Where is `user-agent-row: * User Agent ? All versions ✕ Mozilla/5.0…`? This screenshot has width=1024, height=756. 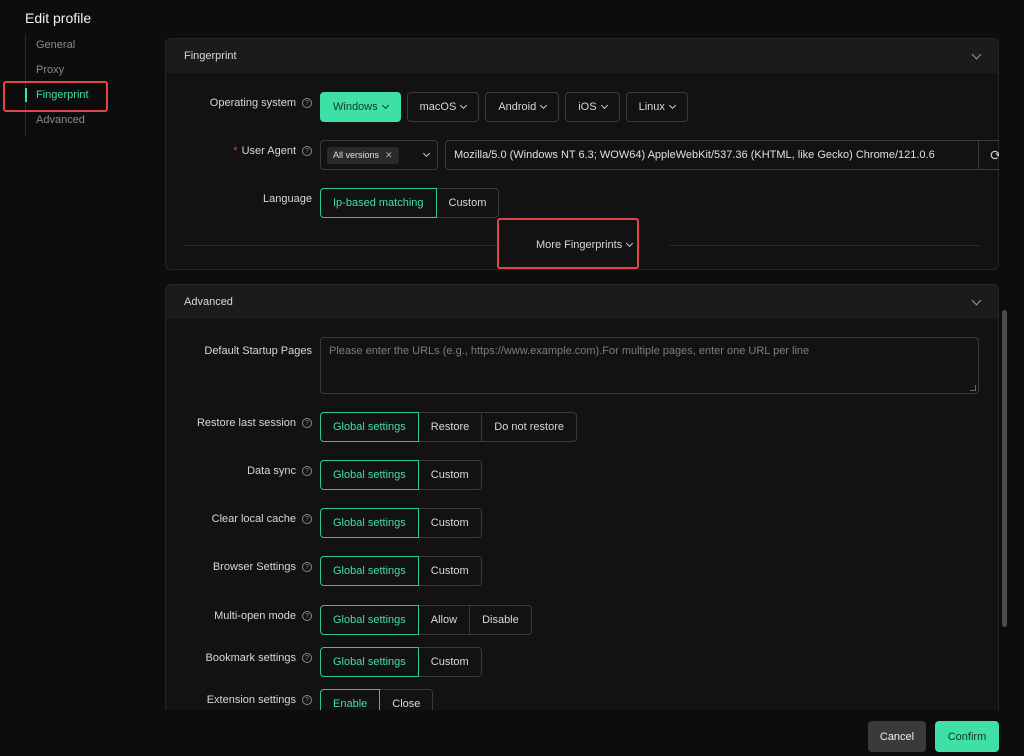 user-agent-row: * User Agent ? All versions ✕ Mozilla/5.0… is located at coordinates (582, 155).